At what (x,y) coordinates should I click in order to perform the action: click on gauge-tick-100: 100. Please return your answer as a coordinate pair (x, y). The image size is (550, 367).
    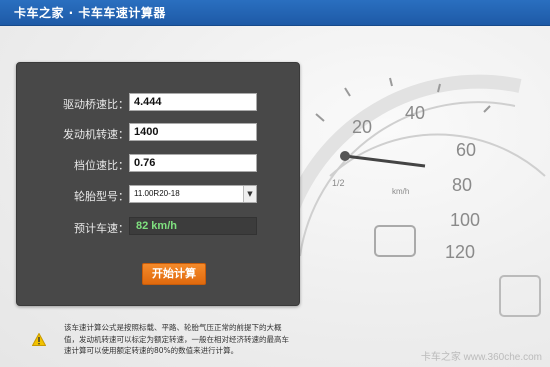
    Looking at the image, I should click on (465, 220).